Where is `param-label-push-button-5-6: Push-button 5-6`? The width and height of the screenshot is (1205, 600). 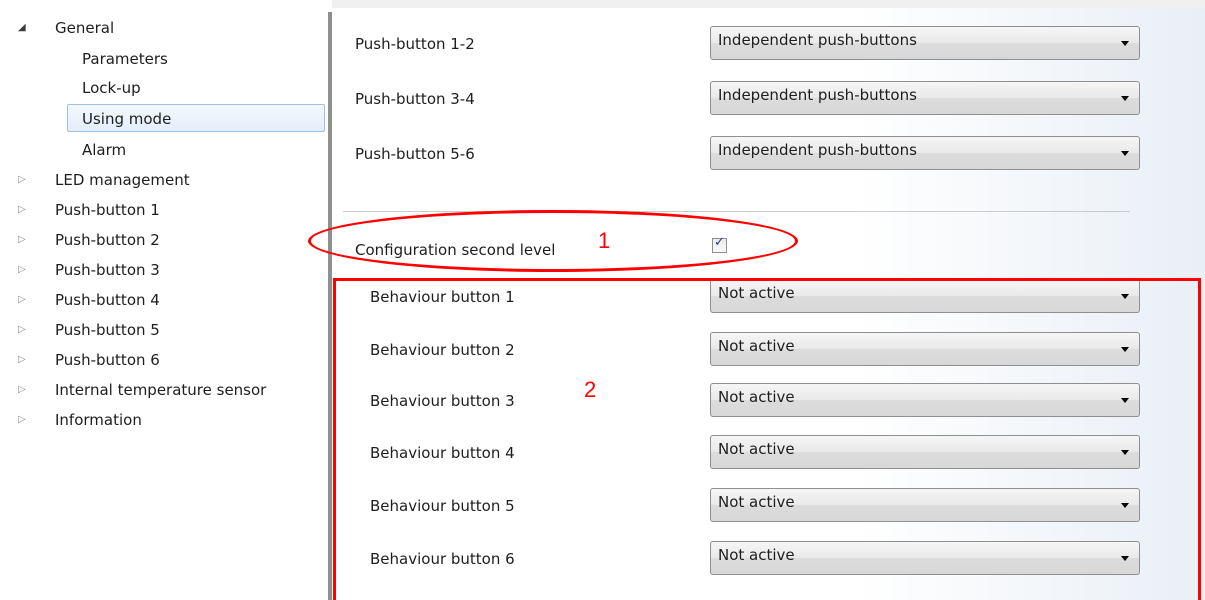
param-label-push-button-5-6: Push-button 5-6 is located at coordinates (415, 154).